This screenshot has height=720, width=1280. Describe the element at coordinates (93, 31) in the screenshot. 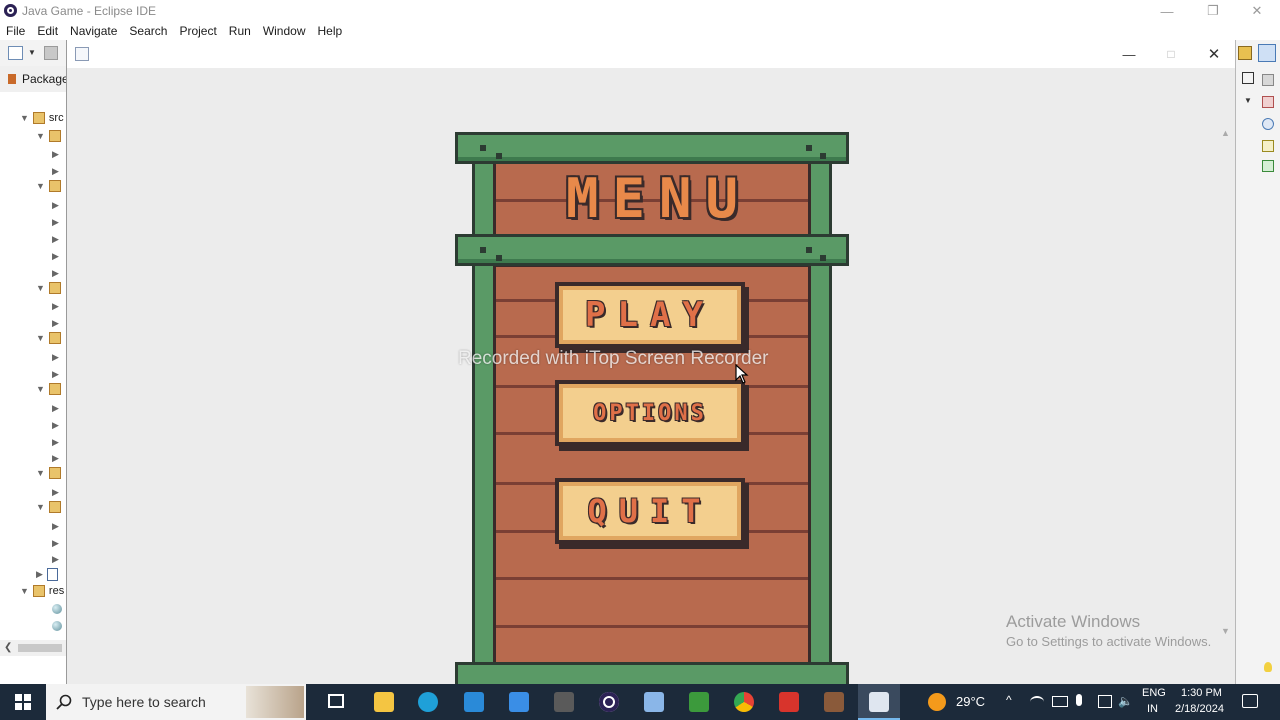

I see `menu-navigate: Navigate` at that location.